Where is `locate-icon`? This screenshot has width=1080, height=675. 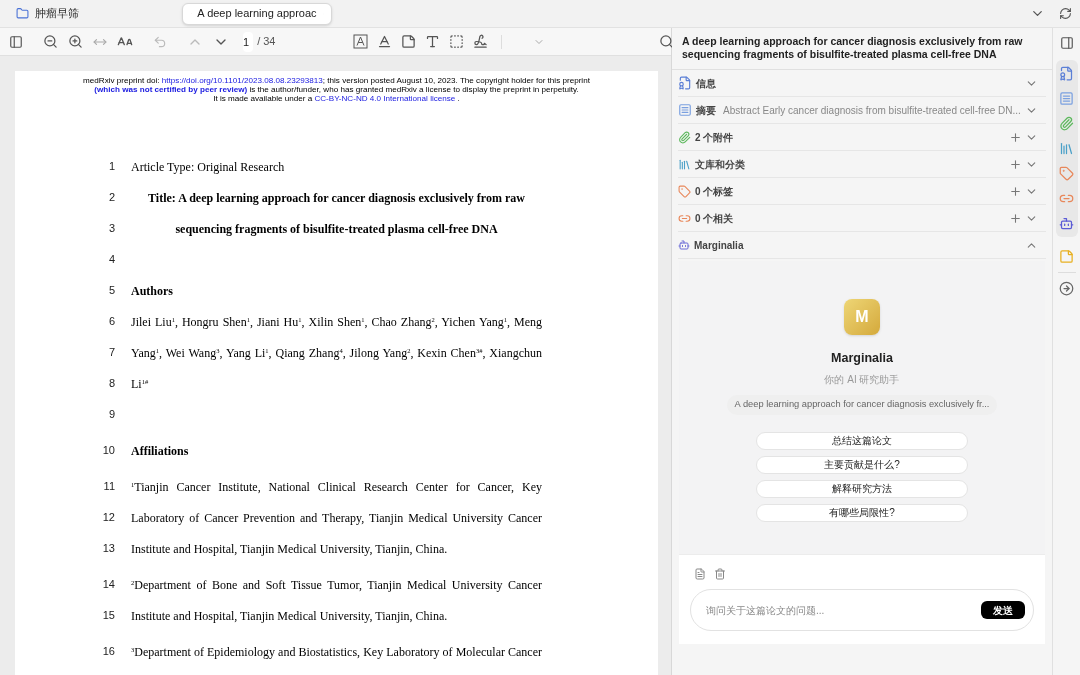 locate-icon is located at coordinates (1066, 288).